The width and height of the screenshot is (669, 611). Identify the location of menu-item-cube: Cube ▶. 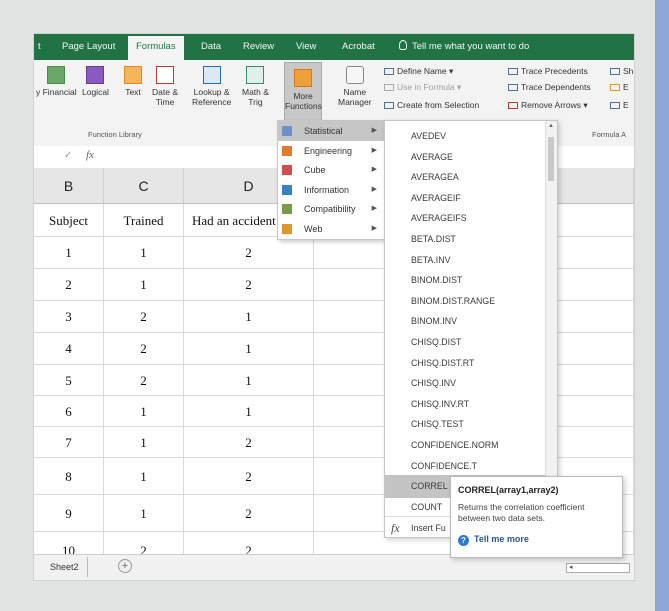
(331, 170).